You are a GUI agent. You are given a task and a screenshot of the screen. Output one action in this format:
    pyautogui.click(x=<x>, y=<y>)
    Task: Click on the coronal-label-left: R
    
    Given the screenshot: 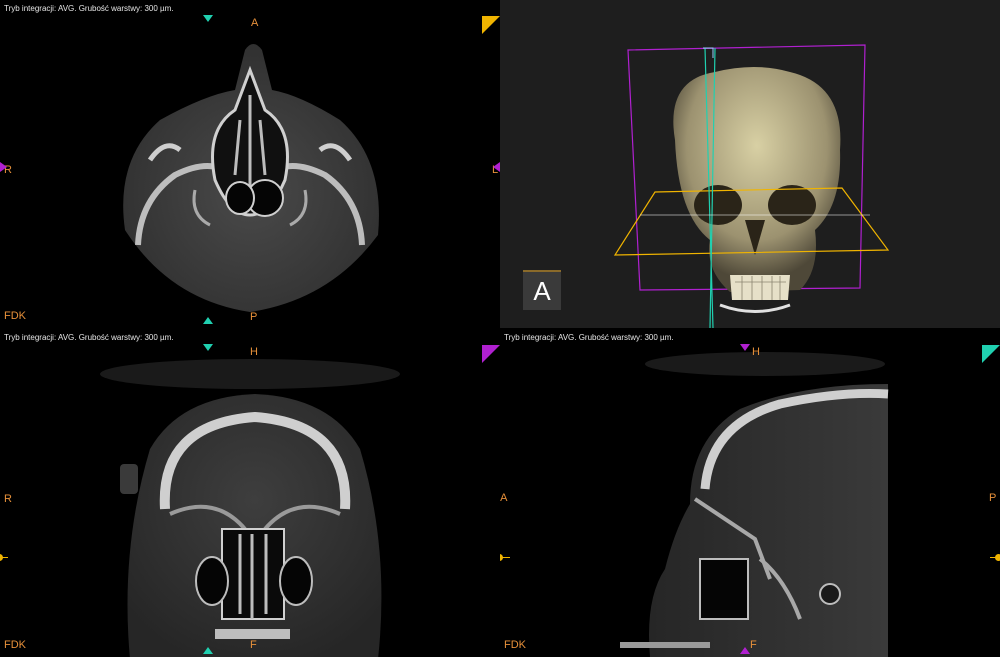 What is the action you would take?
    pyautogui.click(x=8, y=499)
    